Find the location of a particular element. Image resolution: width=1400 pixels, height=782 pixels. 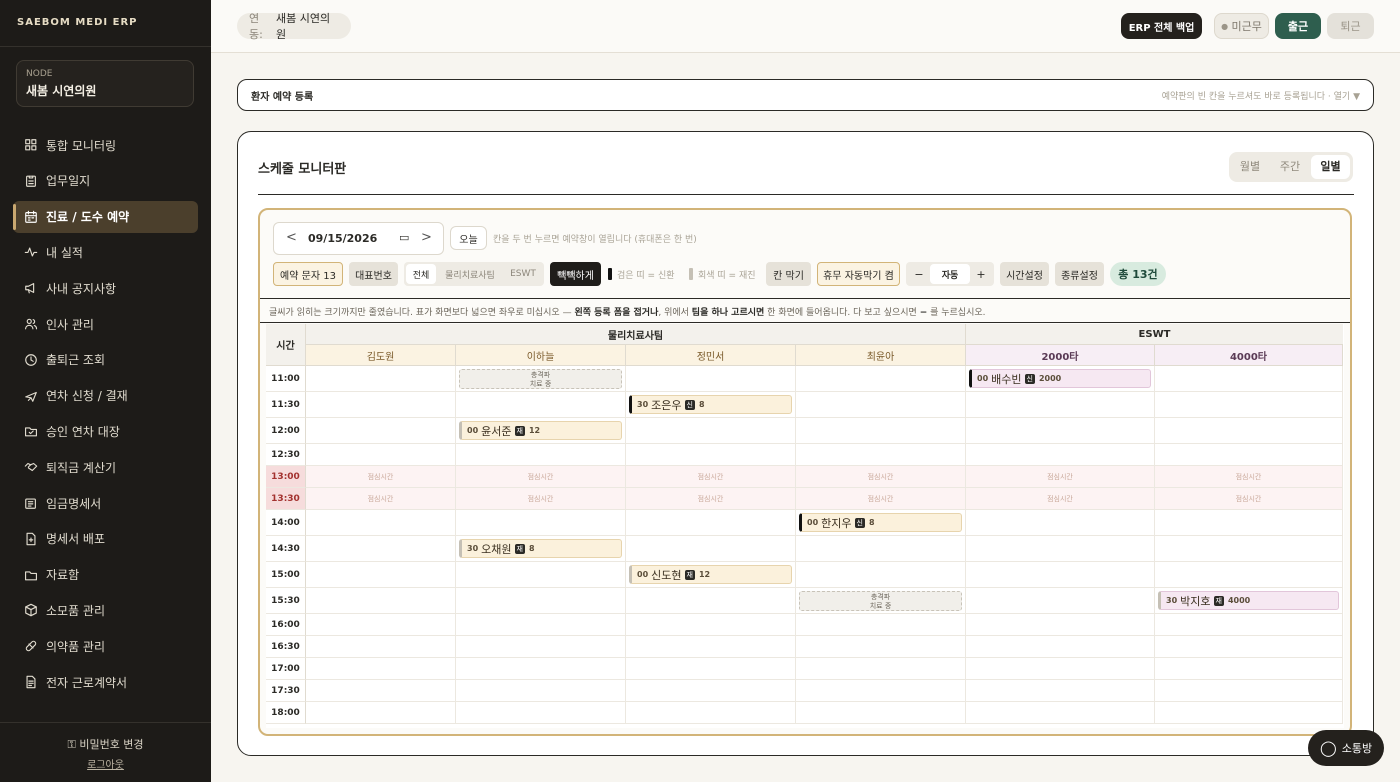

sidebar-item-8: 연차 신청 / 결재 is located at coordinates (105, 396).